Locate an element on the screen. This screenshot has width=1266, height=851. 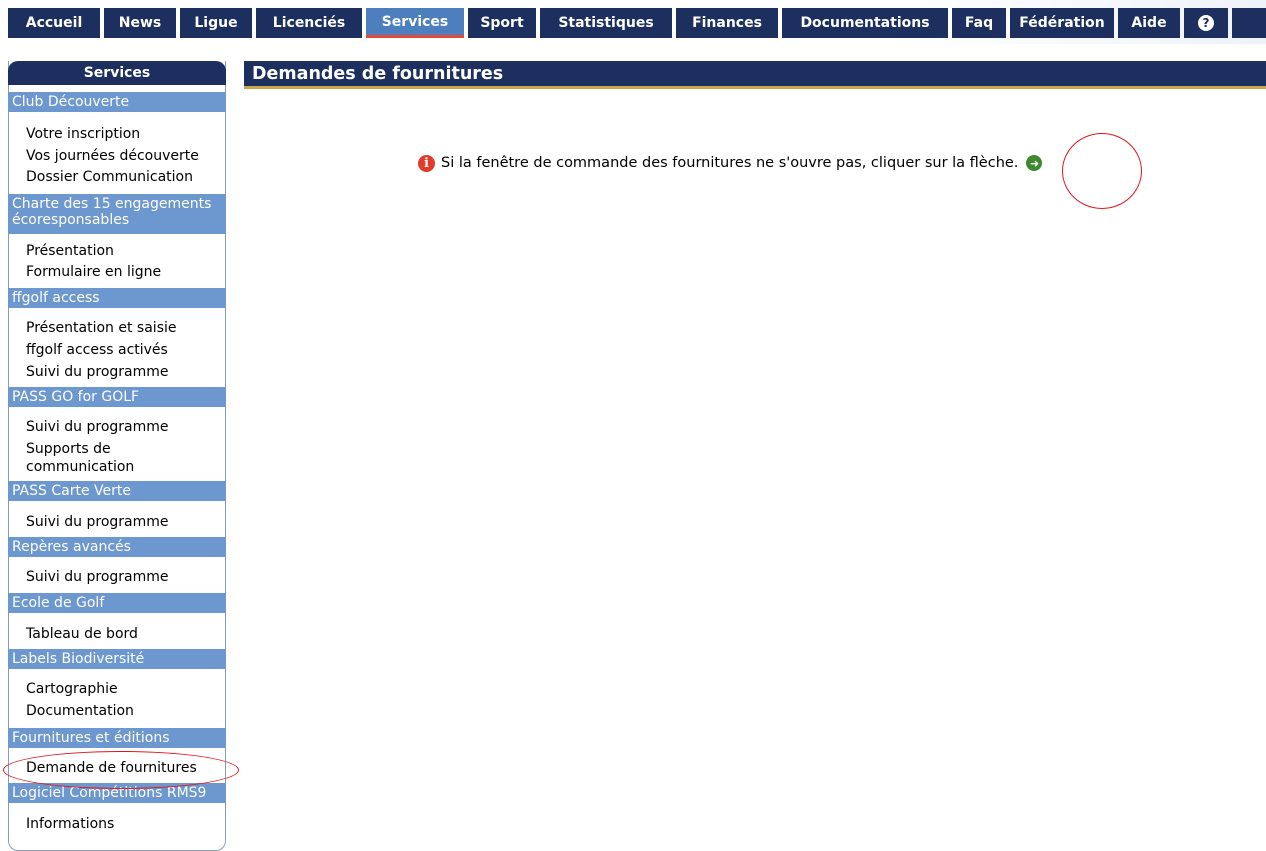
page-title: Demandes de fournitures is located at coordinates (378, 74).